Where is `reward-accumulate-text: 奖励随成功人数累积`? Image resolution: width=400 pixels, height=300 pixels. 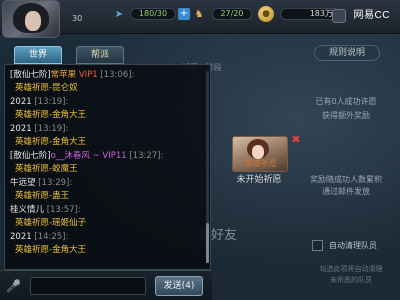 reward-accumulate-text: 奖励随成功人数累积 is located at coordinates (346, 179).